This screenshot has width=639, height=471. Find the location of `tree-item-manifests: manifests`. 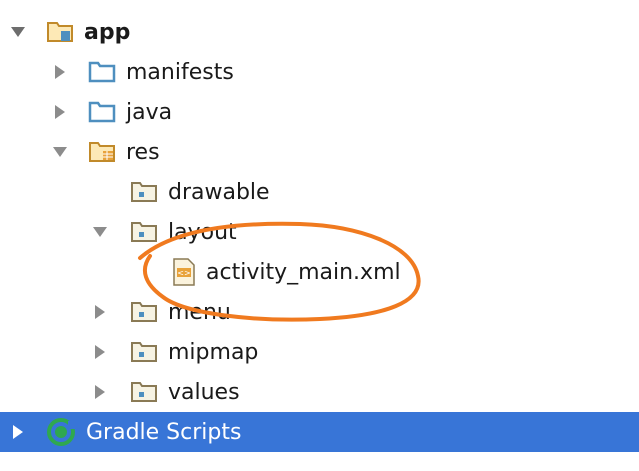

tree-item-manifests: manifests is located at coordinates (319, 72).